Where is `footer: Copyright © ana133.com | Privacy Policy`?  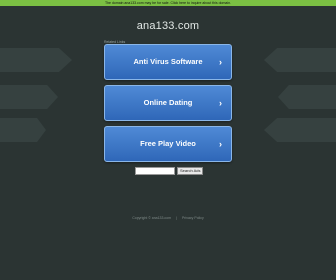
footer: Copyright © ana133.com | Privacy Policy is located at coordinates (168, 218).